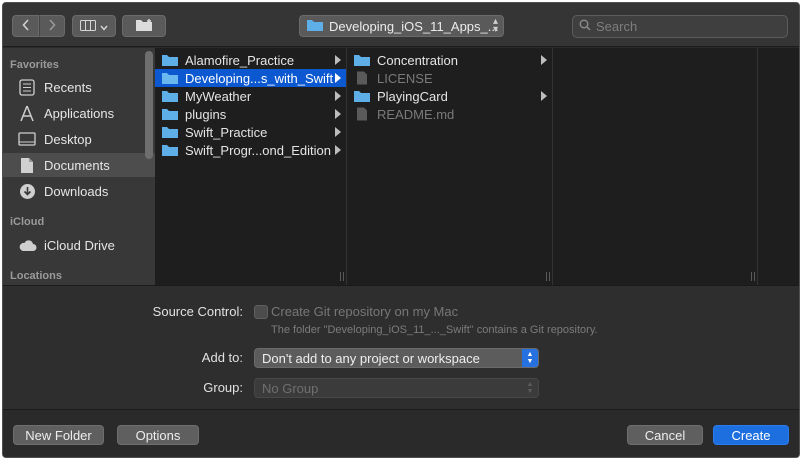  What do you see at coordinates (68, 139) in the screenshot?
I see `sidebar-item-label: Desktop` at bounding box center [68, 139].